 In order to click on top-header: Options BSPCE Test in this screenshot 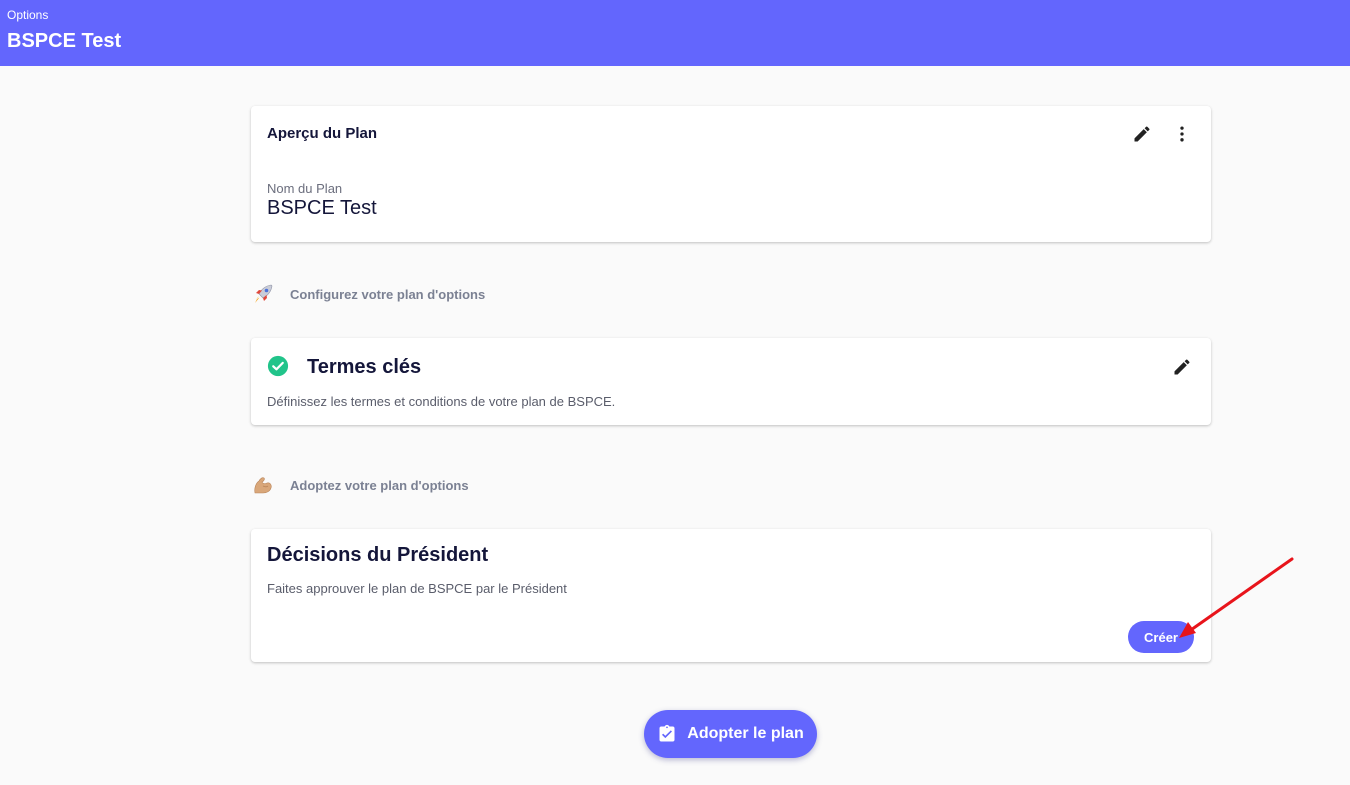, I will do `click(675, 33)`.